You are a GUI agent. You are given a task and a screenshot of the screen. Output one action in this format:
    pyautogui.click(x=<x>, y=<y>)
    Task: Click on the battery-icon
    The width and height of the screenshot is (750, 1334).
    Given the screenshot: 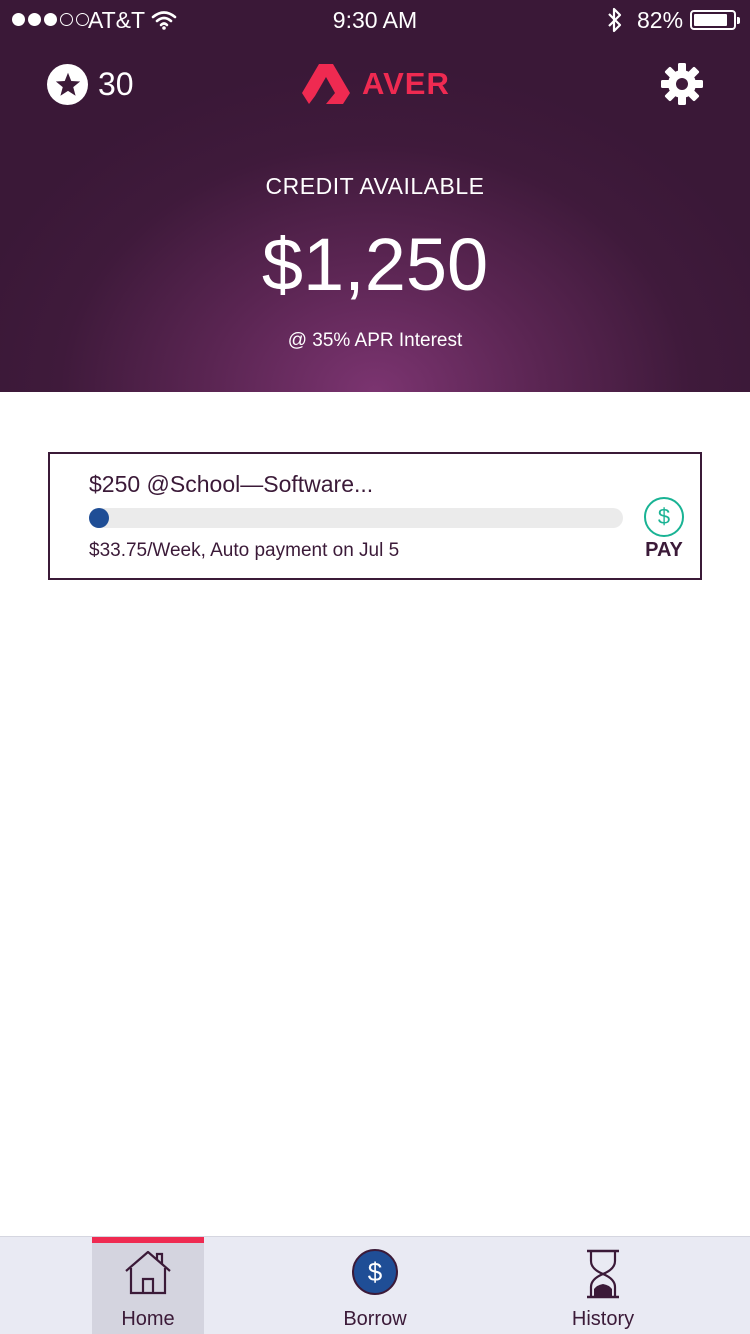 What is the action you would take?
    pyautogui.click(x=715, y=20)
    